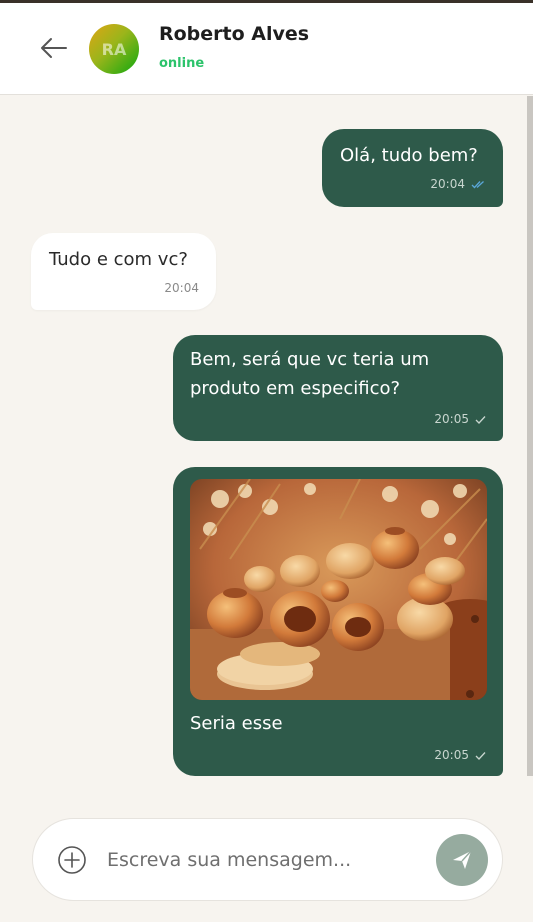 This screenshot has height=922, width=533. Describe the element at coordinates (123, 271) in the screenshot. I see `message-bubble-incoming: Tudo e com vc? 20:04` at that location.